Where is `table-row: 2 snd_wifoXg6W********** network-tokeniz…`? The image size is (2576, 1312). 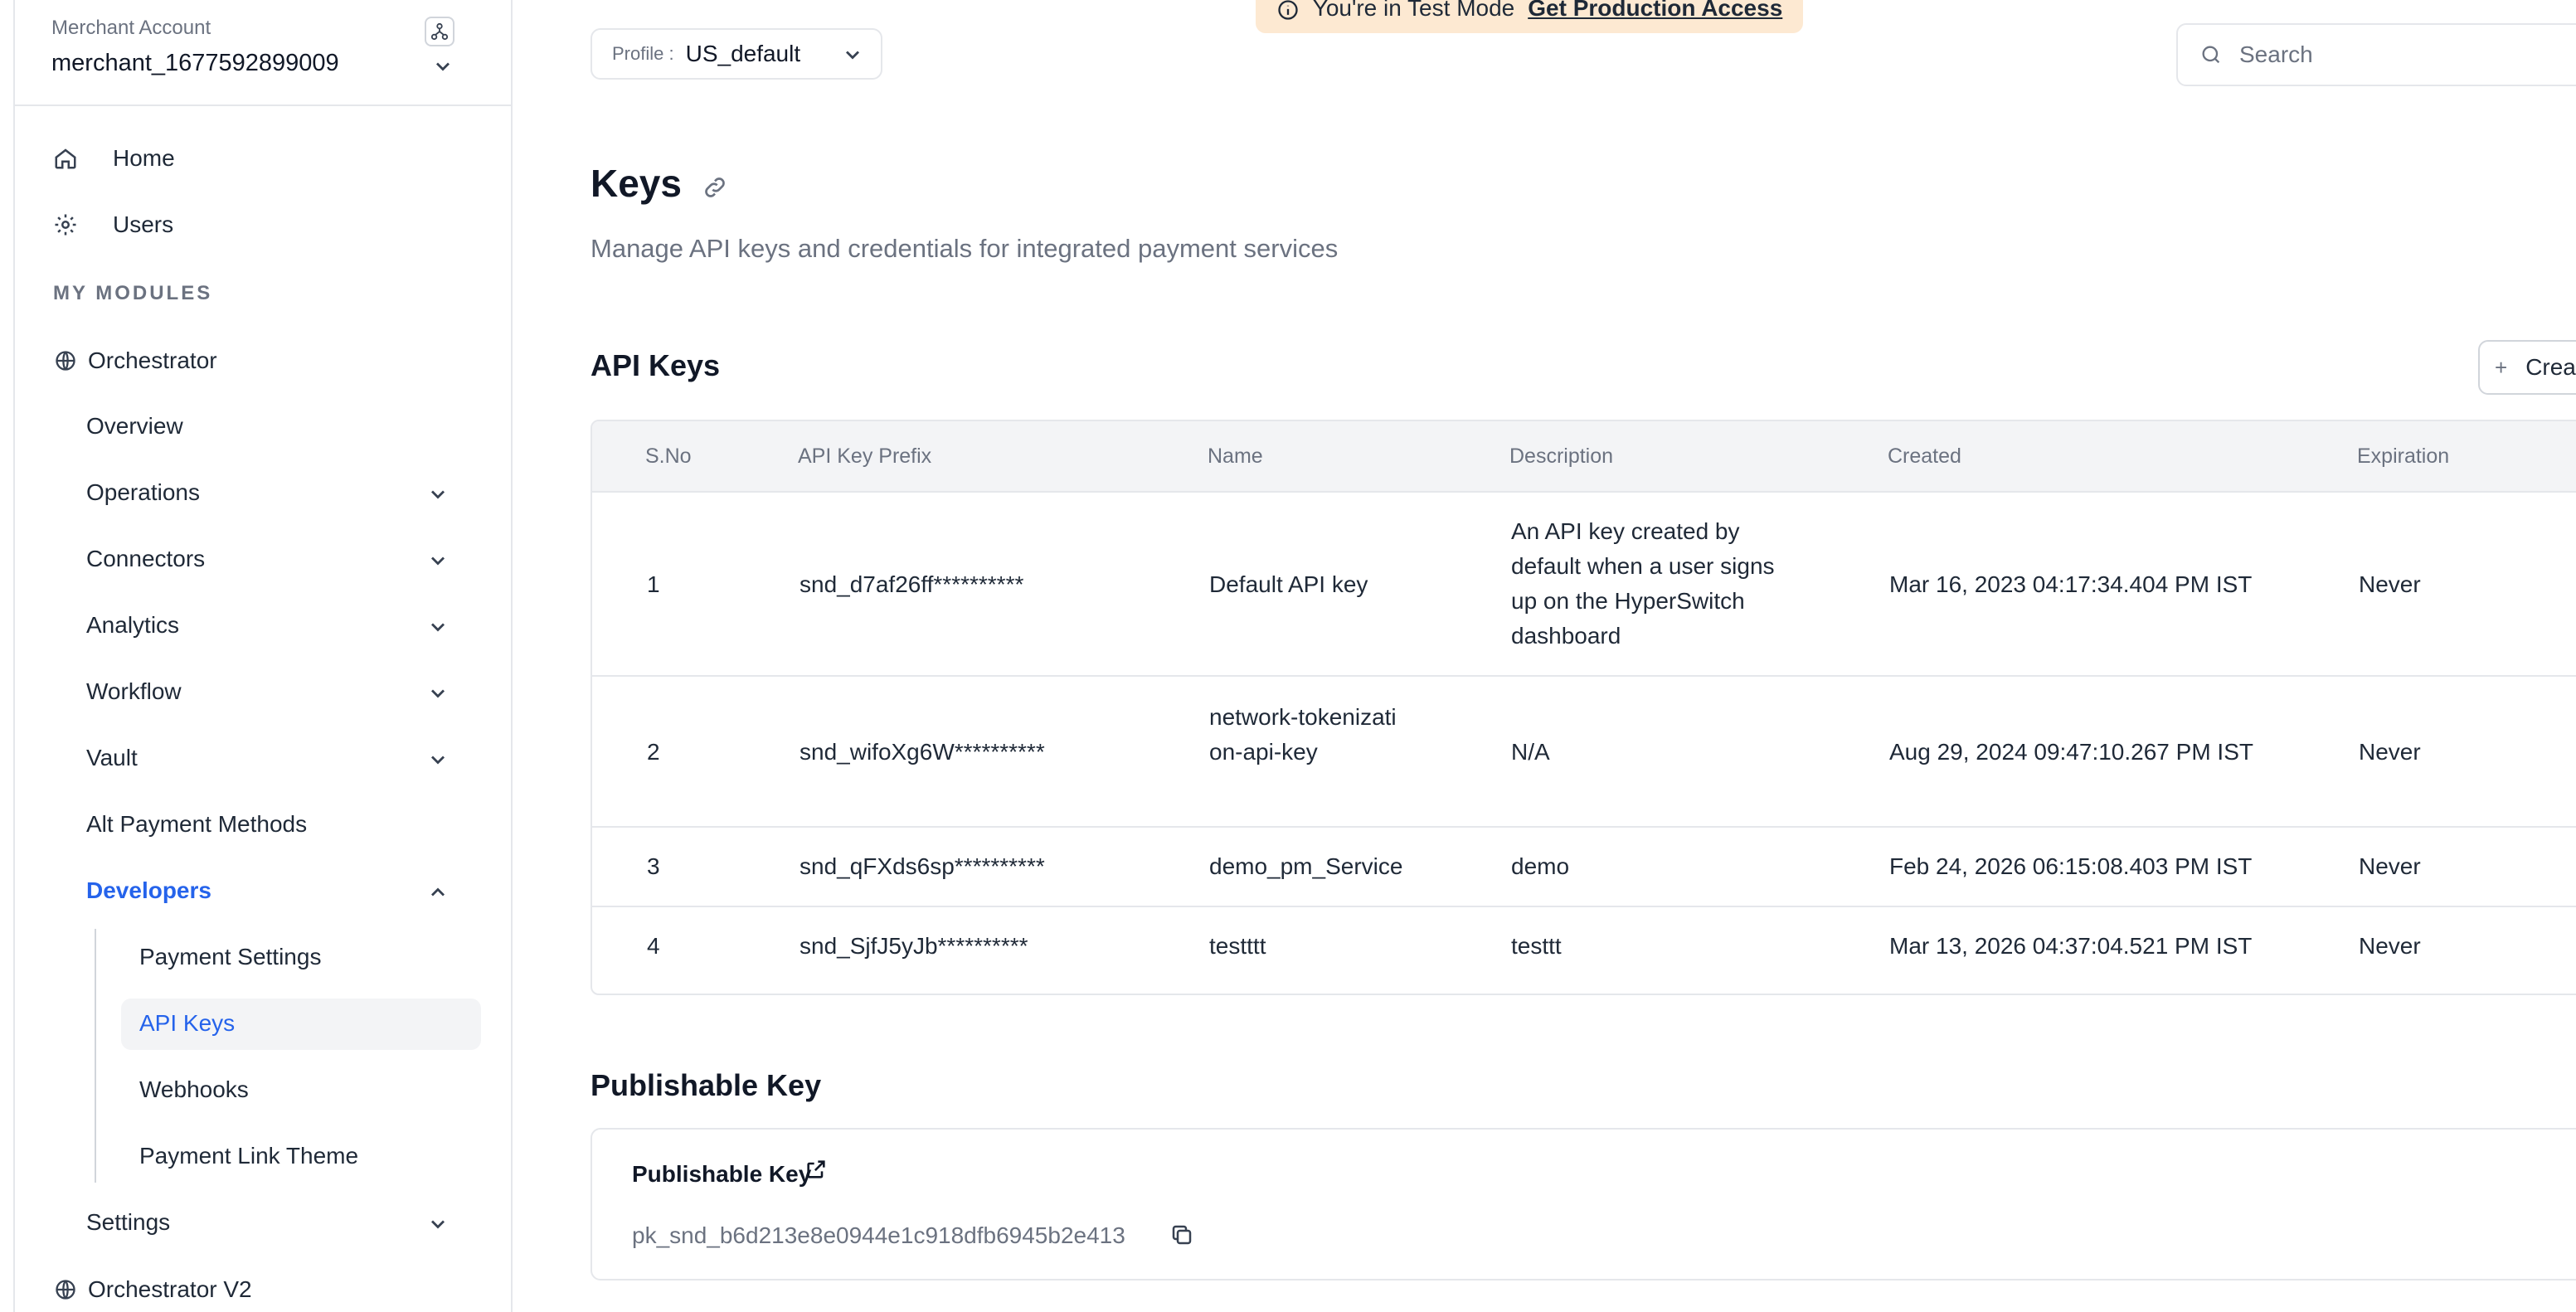
table-row: 2 snd_wifoXg6W********** network-tokeniz… is located at coordinates (1584, 752).